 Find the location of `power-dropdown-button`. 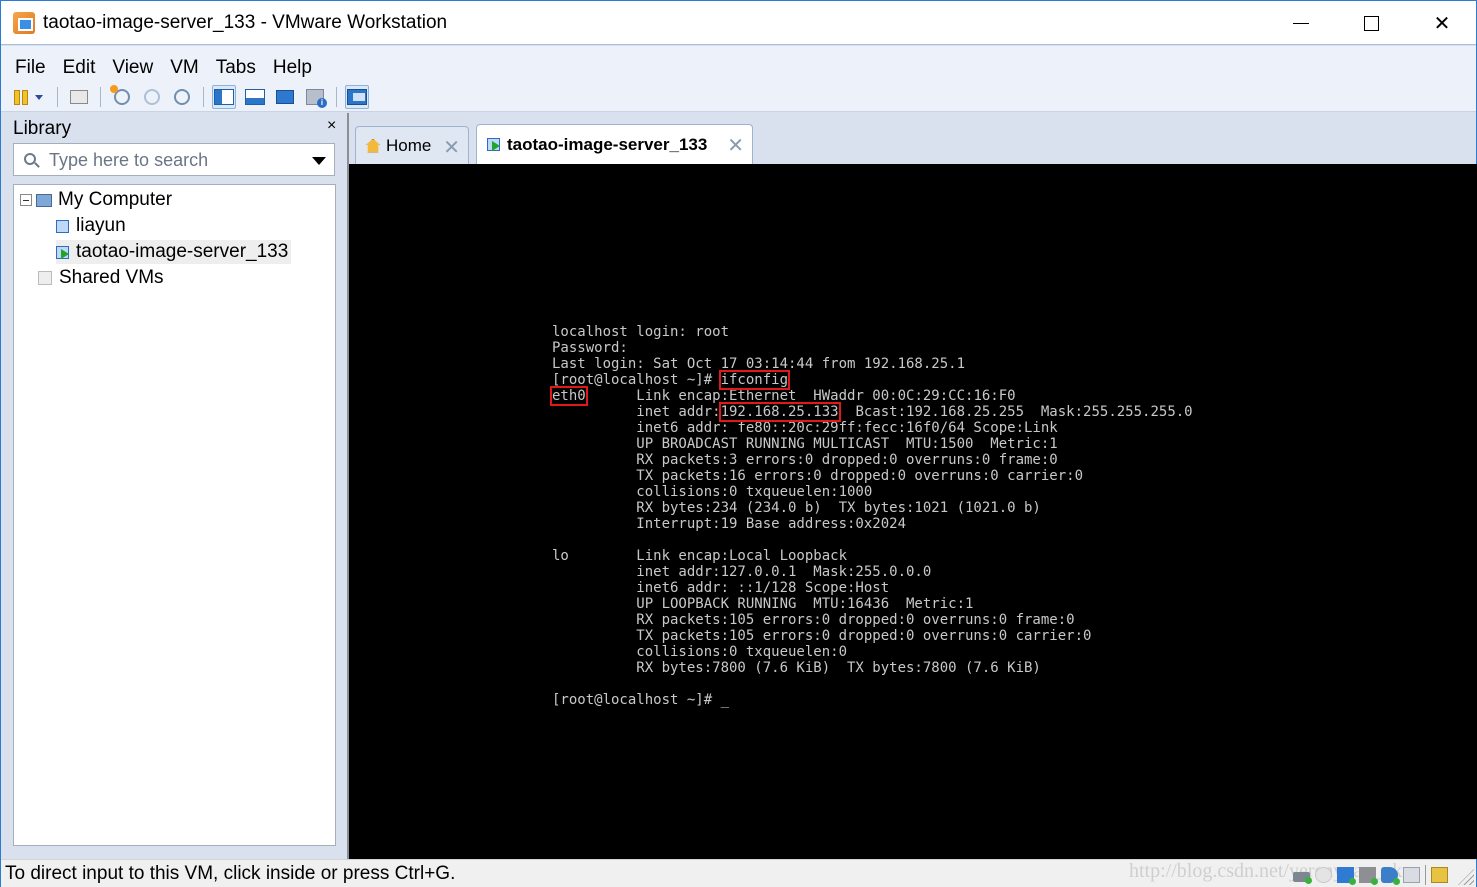

power-dropdown-button is located at coordinates (39, 97).